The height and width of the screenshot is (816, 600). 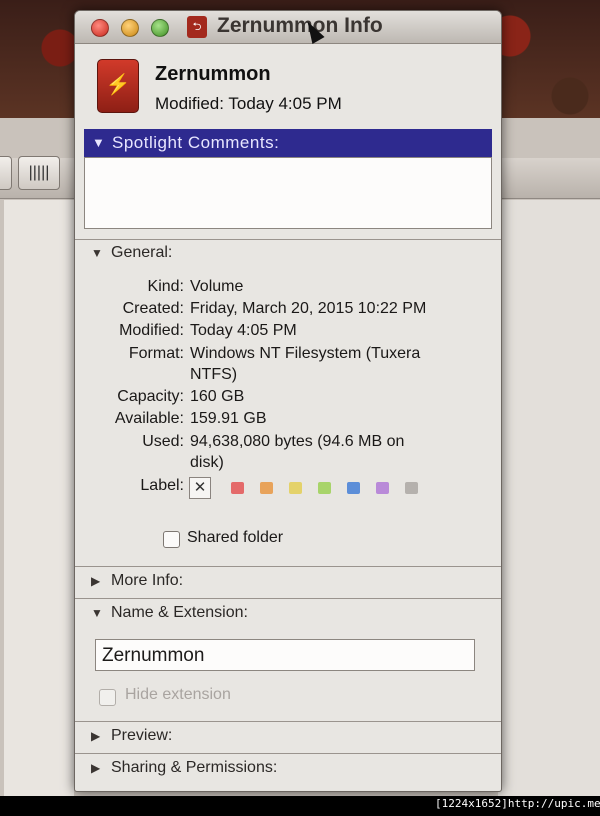 What do you see at coordinates (228, 418) in the screenshot?
I see `field-value: 159.91 GB` at bounding box center [228, 418].